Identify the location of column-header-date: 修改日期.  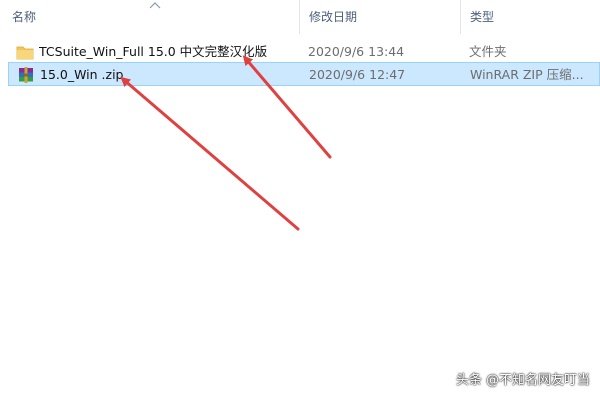
(380, 17).